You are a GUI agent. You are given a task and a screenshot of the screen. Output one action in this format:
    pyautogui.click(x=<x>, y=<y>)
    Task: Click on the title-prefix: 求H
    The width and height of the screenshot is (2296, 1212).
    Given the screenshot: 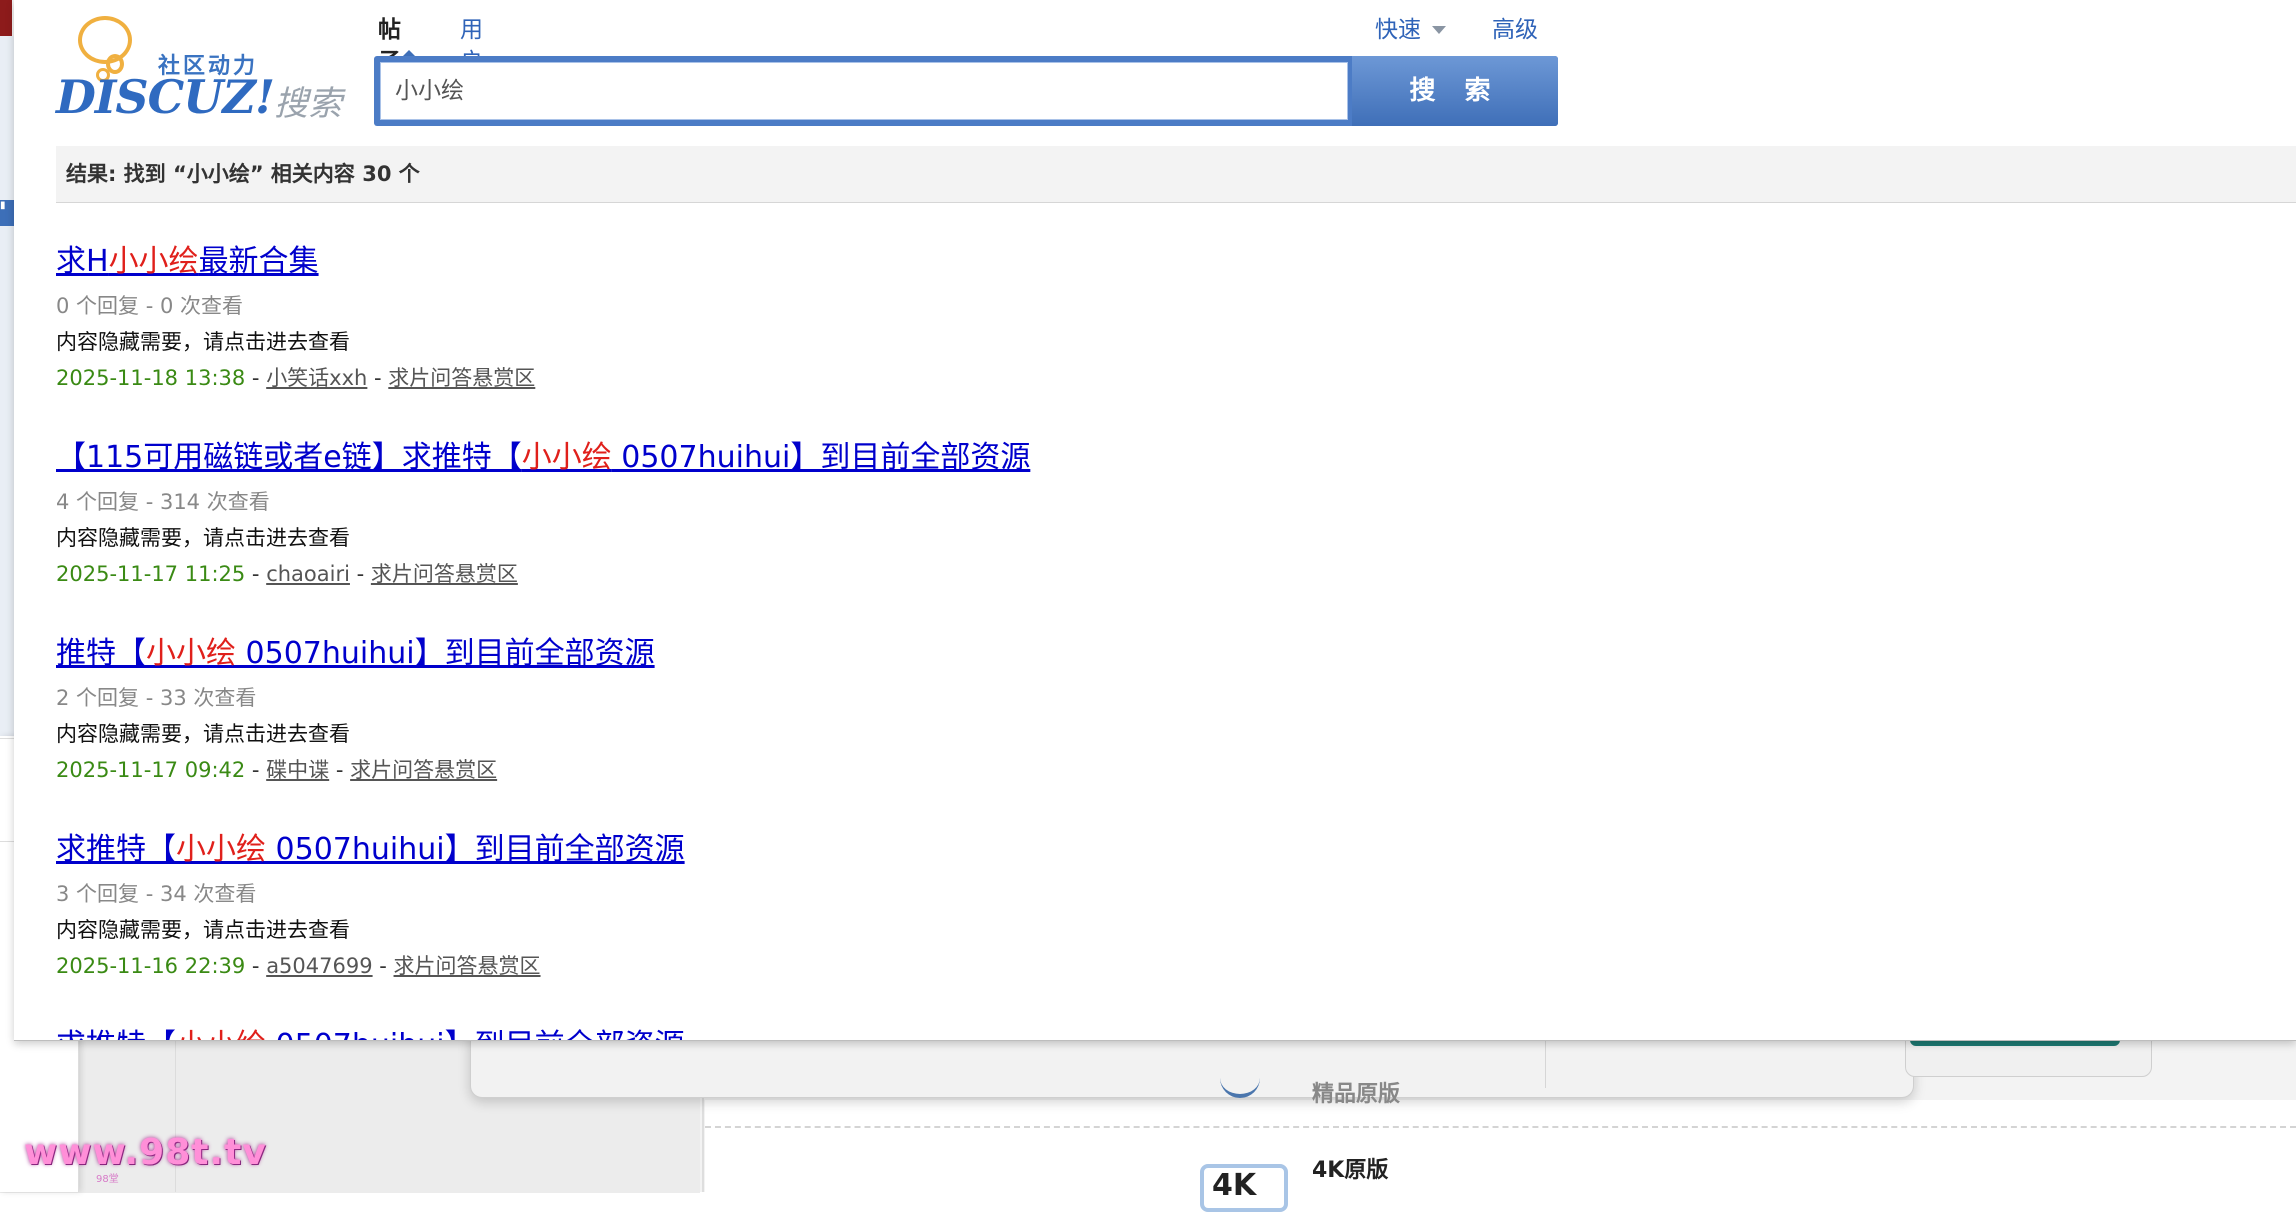 What is the action you would take?
    pyautogui.click(x=82, y=261)
    